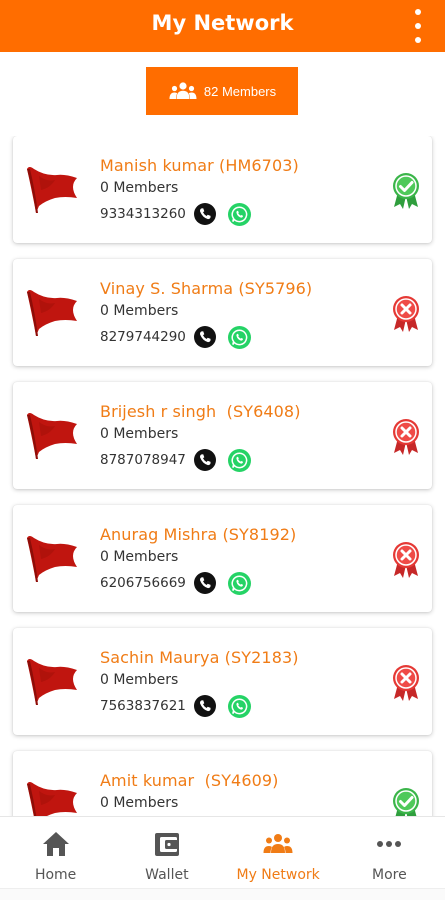  What do you see at coordinates (389, 875) in the screenshot?
I see `nav-more-label: More` at bounding box center [389, 875].